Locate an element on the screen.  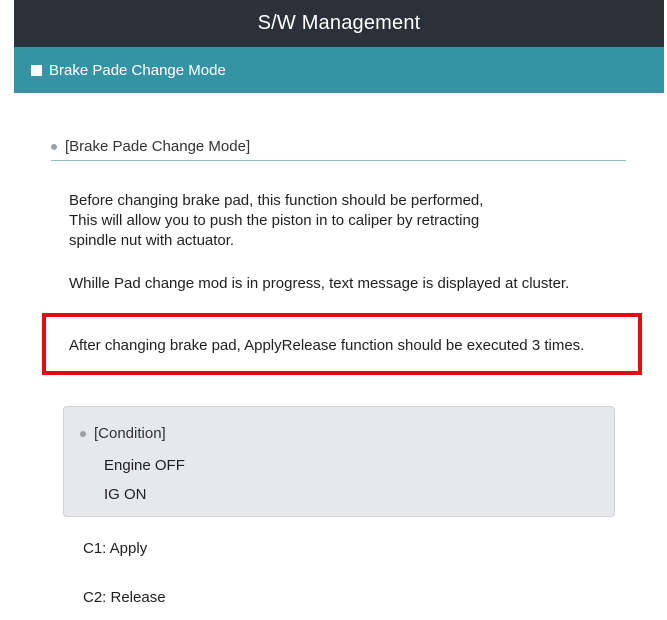
section-header: Brake Pade Change Mode is located at coordinates (339, 70).